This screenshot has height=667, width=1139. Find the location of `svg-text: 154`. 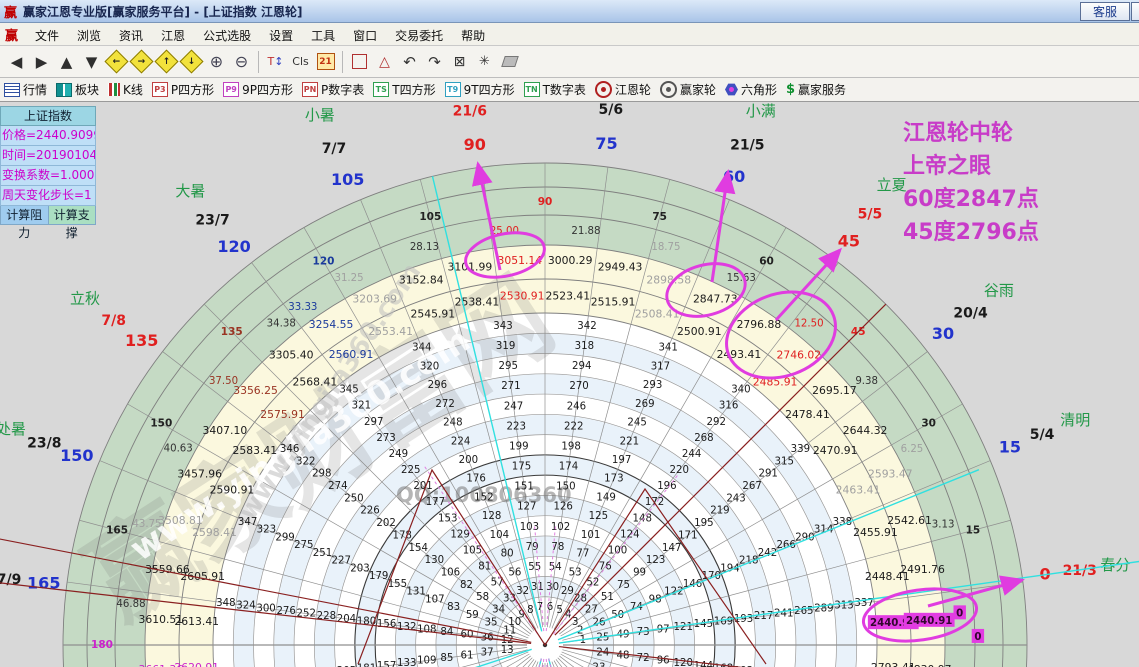

svg-text: 154 is located at coordinates (418, 548).